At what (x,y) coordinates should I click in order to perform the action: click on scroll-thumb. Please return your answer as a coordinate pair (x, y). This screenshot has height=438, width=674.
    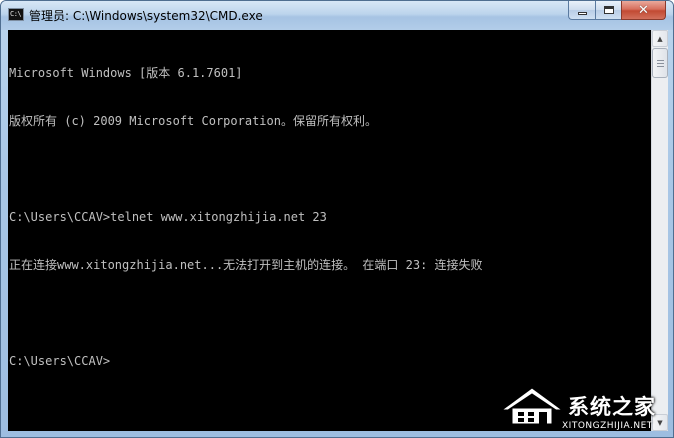
    Looking at the image, I should click on (660, 63).